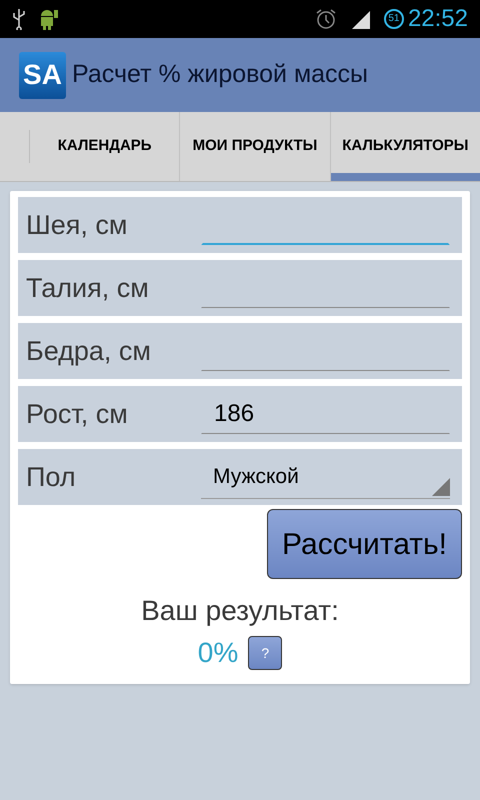 This screenshot has height=800, width=480. Describe the element at coordinates (89, 351) in the screenshot. I see `field-label: Бедра, см` at that location.